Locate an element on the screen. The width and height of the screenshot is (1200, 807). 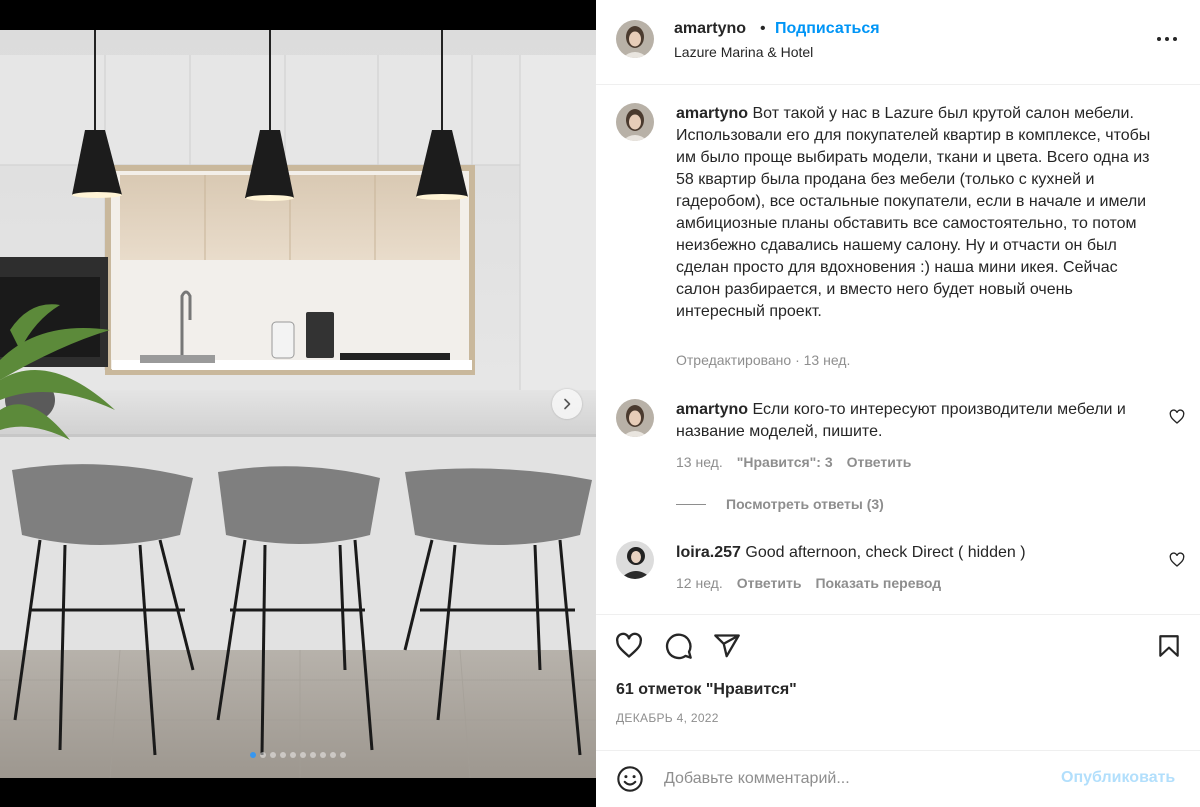
save-button is located at coordinates (1169, 646).